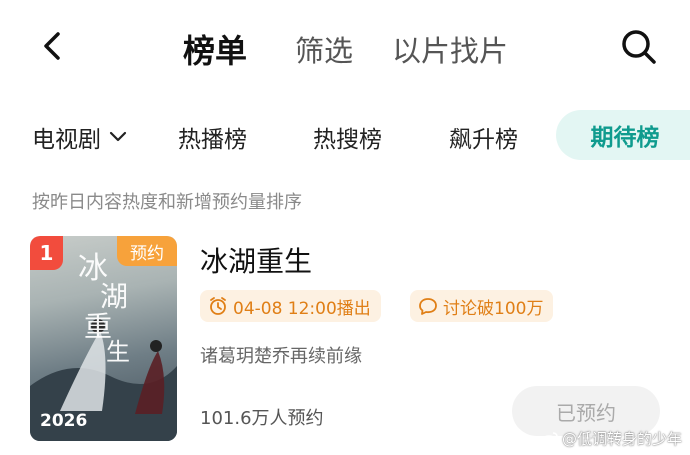 The height and width of the screenshot is (455, 690). What do you see at coordinates (450, 49) in the screenshot?
I see `tab-find-by-film: 以片找片` at bounding box center [450, 49].